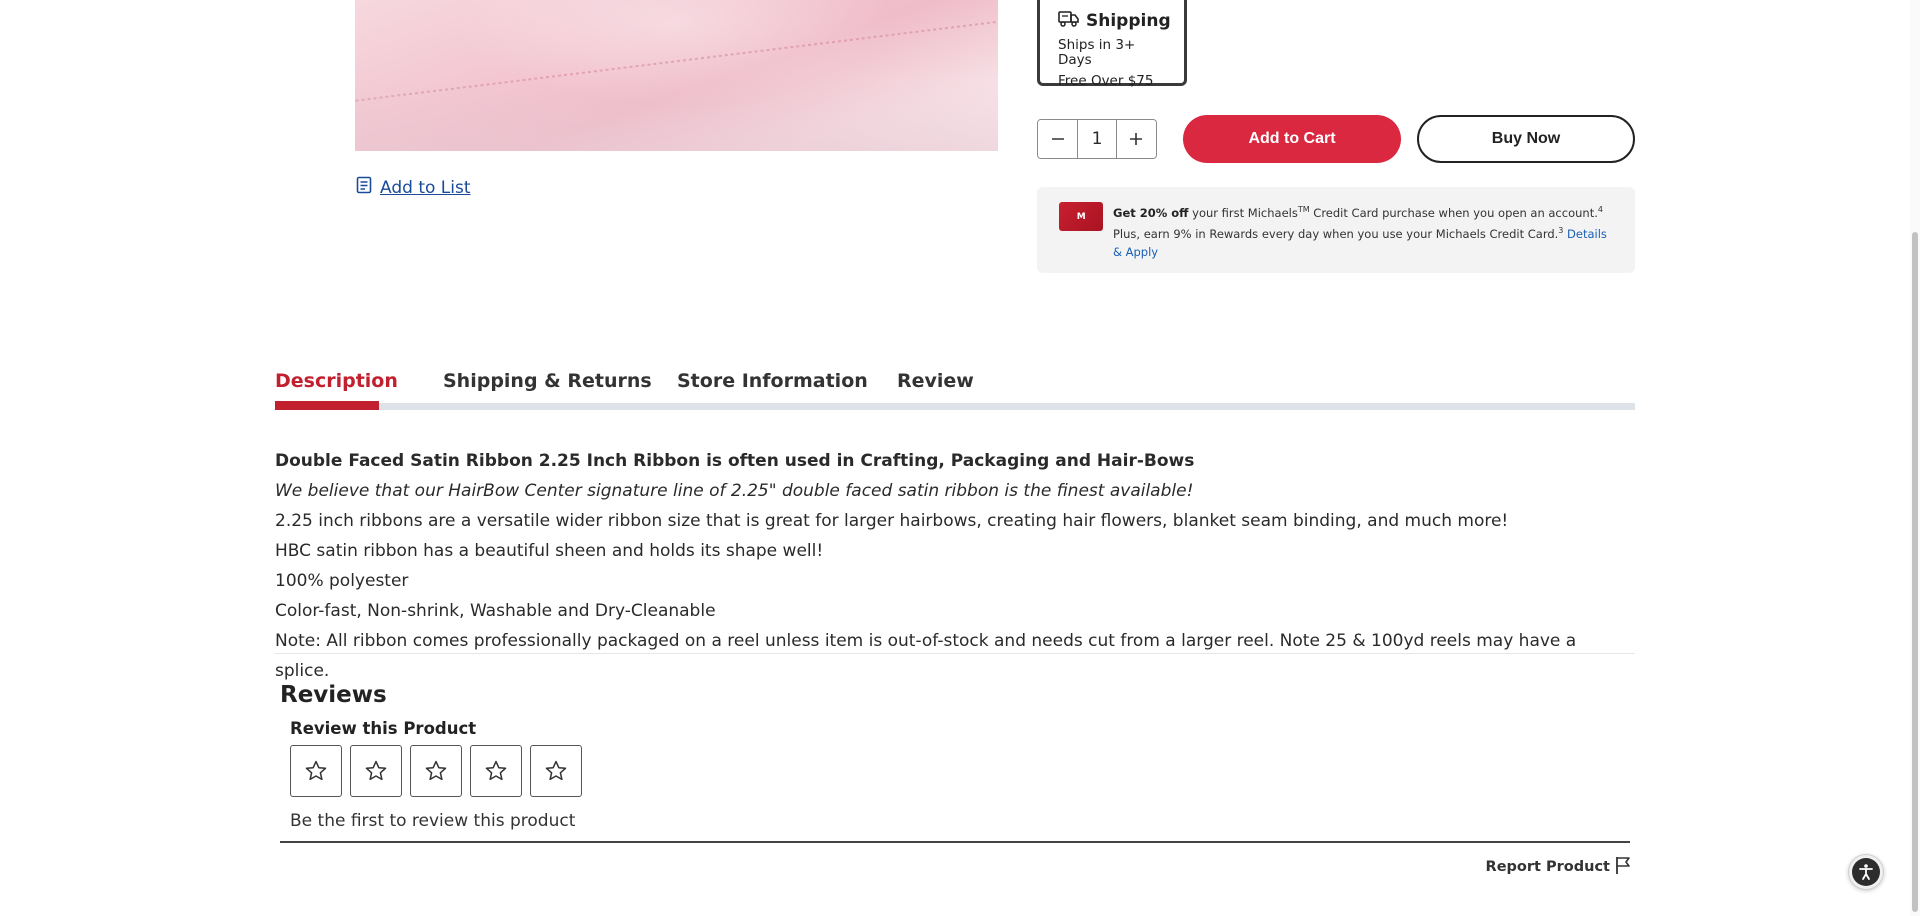  I want to click on tab-shipping-returns: Shipping & Returns, so click(547, 381).